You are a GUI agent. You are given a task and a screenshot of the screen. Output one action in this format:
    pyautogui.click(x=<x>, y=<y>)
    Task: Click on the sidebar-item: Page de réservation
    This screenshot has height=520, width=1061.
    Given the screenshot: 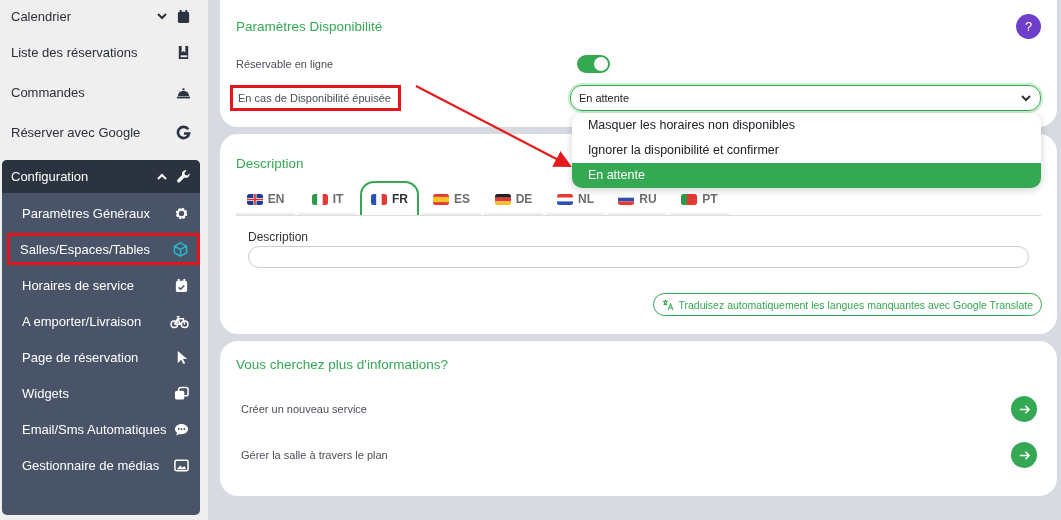 What is the action you would take?
    pyautogui.click(x=101, y=357)
    